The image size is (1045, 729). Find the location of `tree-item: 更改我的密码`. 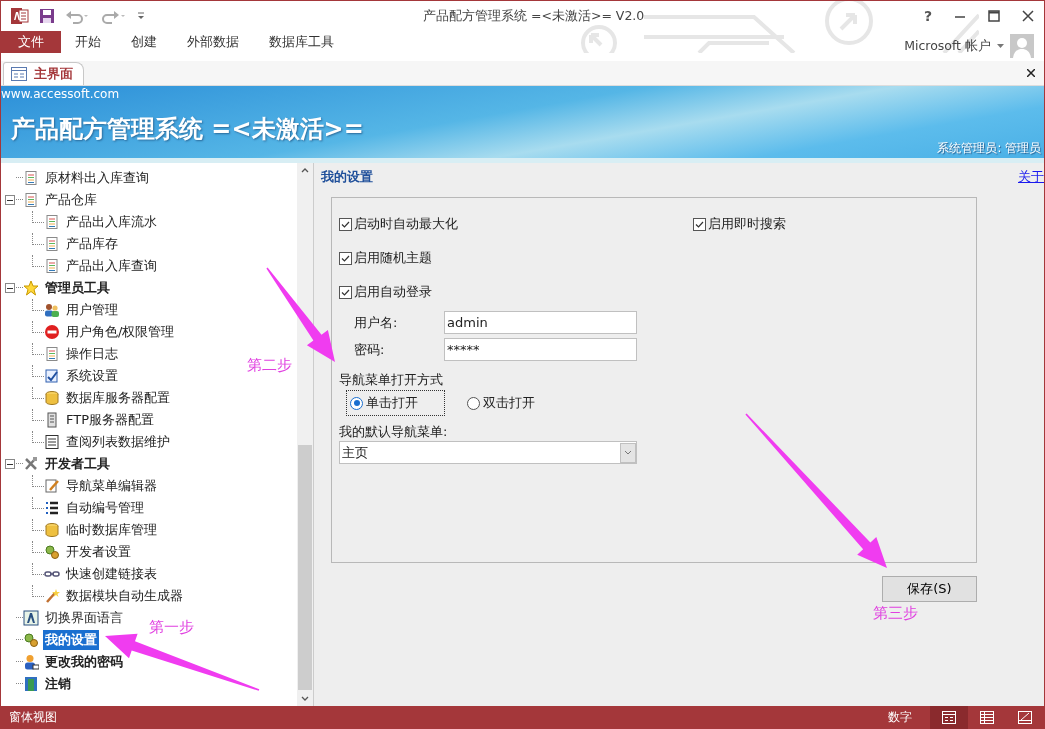

tree-item: 更改我的密码 is located at coordinates (84, 662).